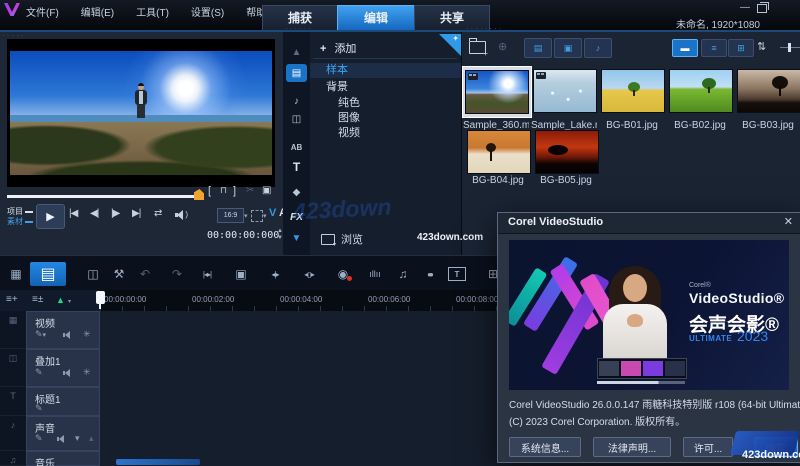 Image resolution: width=800 pixels, height=466 pixels. I want to click on view-large-thumbnail-button: ▬, so click(685, 48).